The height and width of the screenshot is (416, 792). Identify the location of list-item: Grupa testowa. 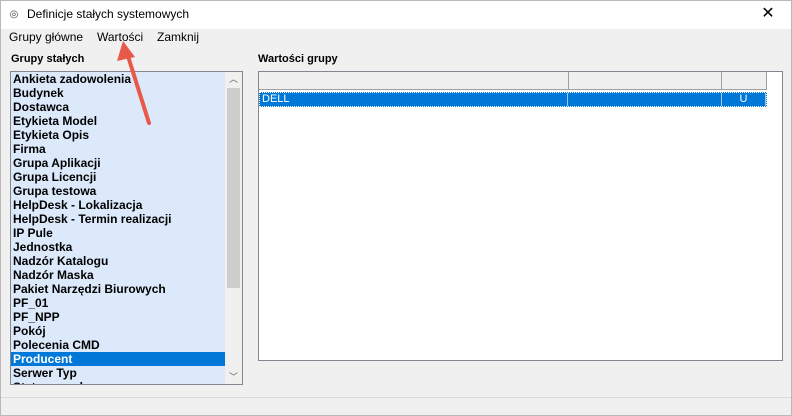
(118, 191).